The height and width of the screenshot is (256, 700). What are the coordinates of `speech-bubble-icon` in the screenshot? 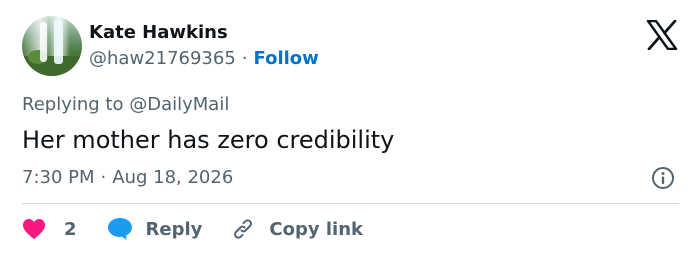 It's located at (119, 229).